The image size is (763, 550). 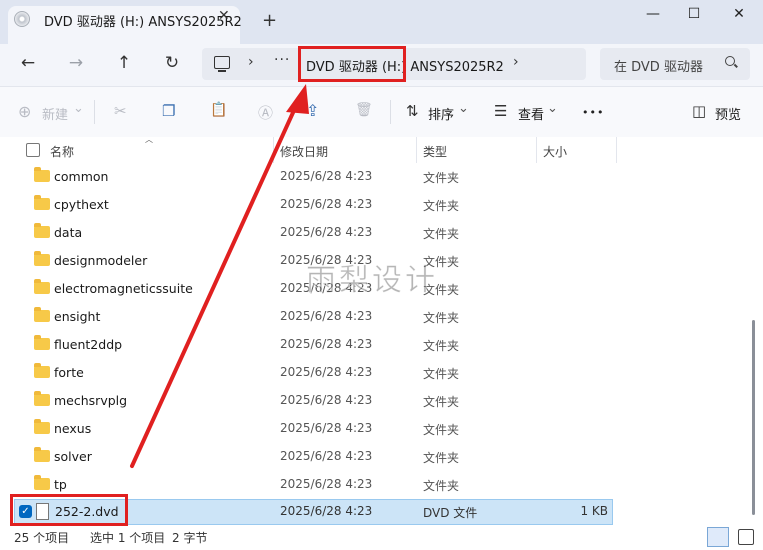 What do you see at coordinates (297, 99) in the screenshot?
I see `arrow-head` at bounding box center [297, 99].